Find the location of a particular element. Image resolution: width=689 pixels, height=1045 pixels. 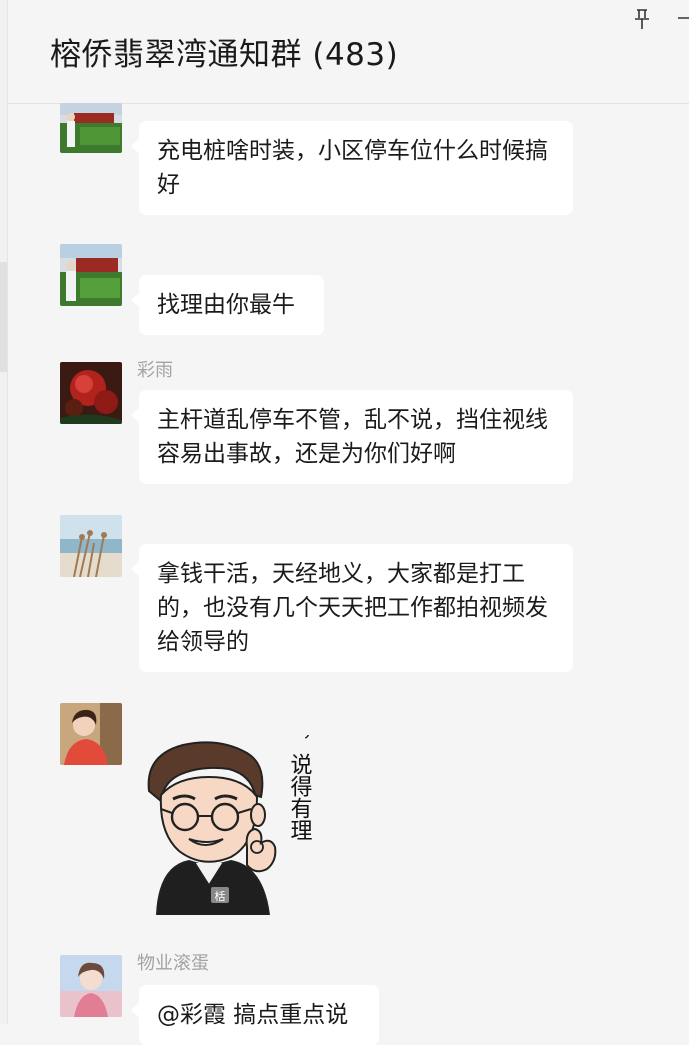

message-bubble: 充电桩啥时装，小区停车位什么时候搞好 is located at coordinates (352, 168).